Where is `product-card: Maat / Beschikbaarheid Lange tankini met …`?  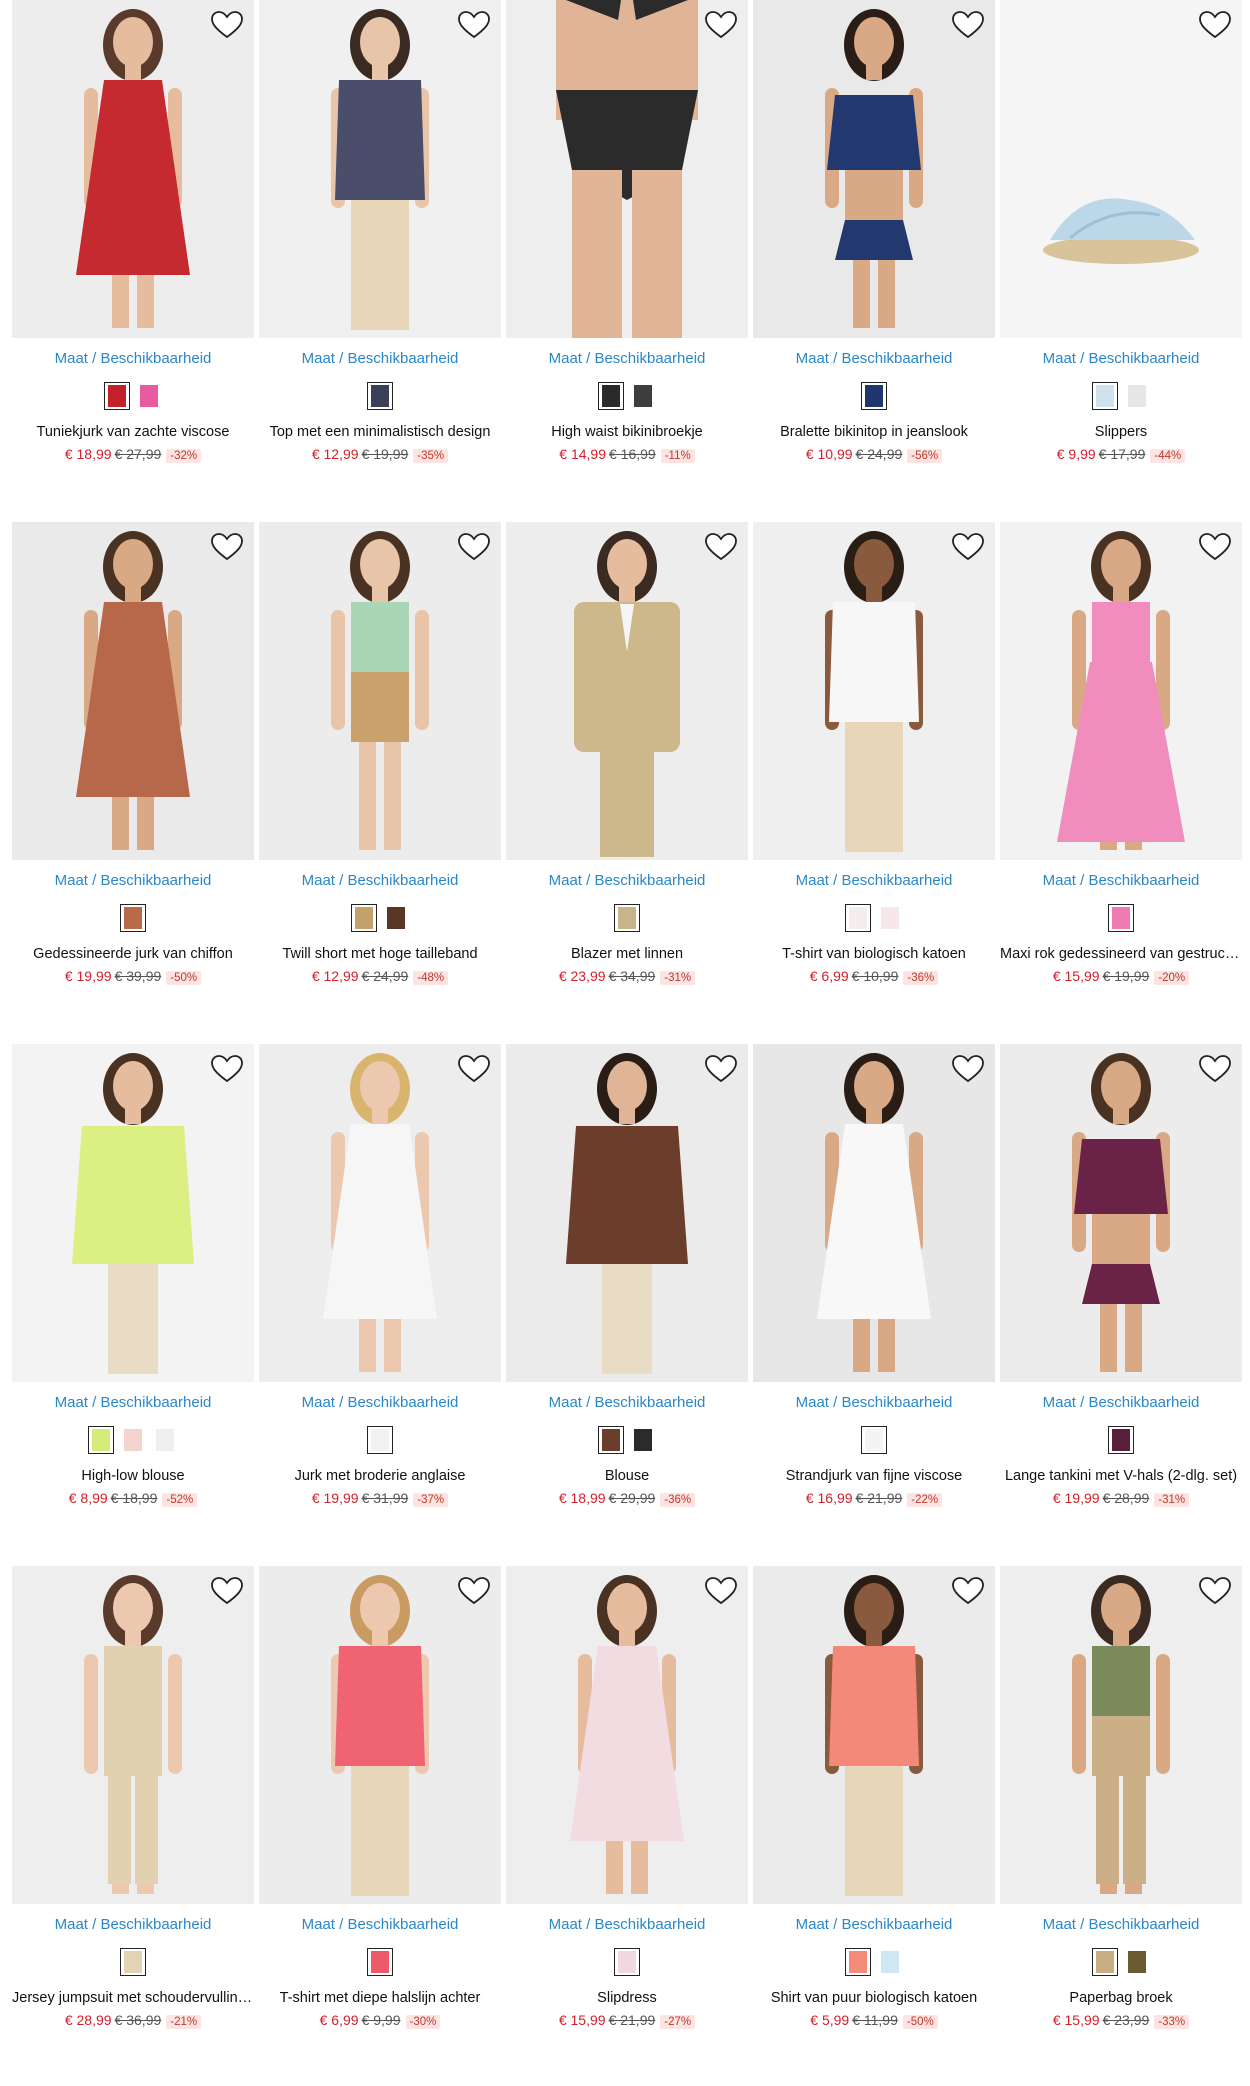 product-card: Maat / Beschikbaarheid Lange tankini met … is located at coordinates (1121, 1304).